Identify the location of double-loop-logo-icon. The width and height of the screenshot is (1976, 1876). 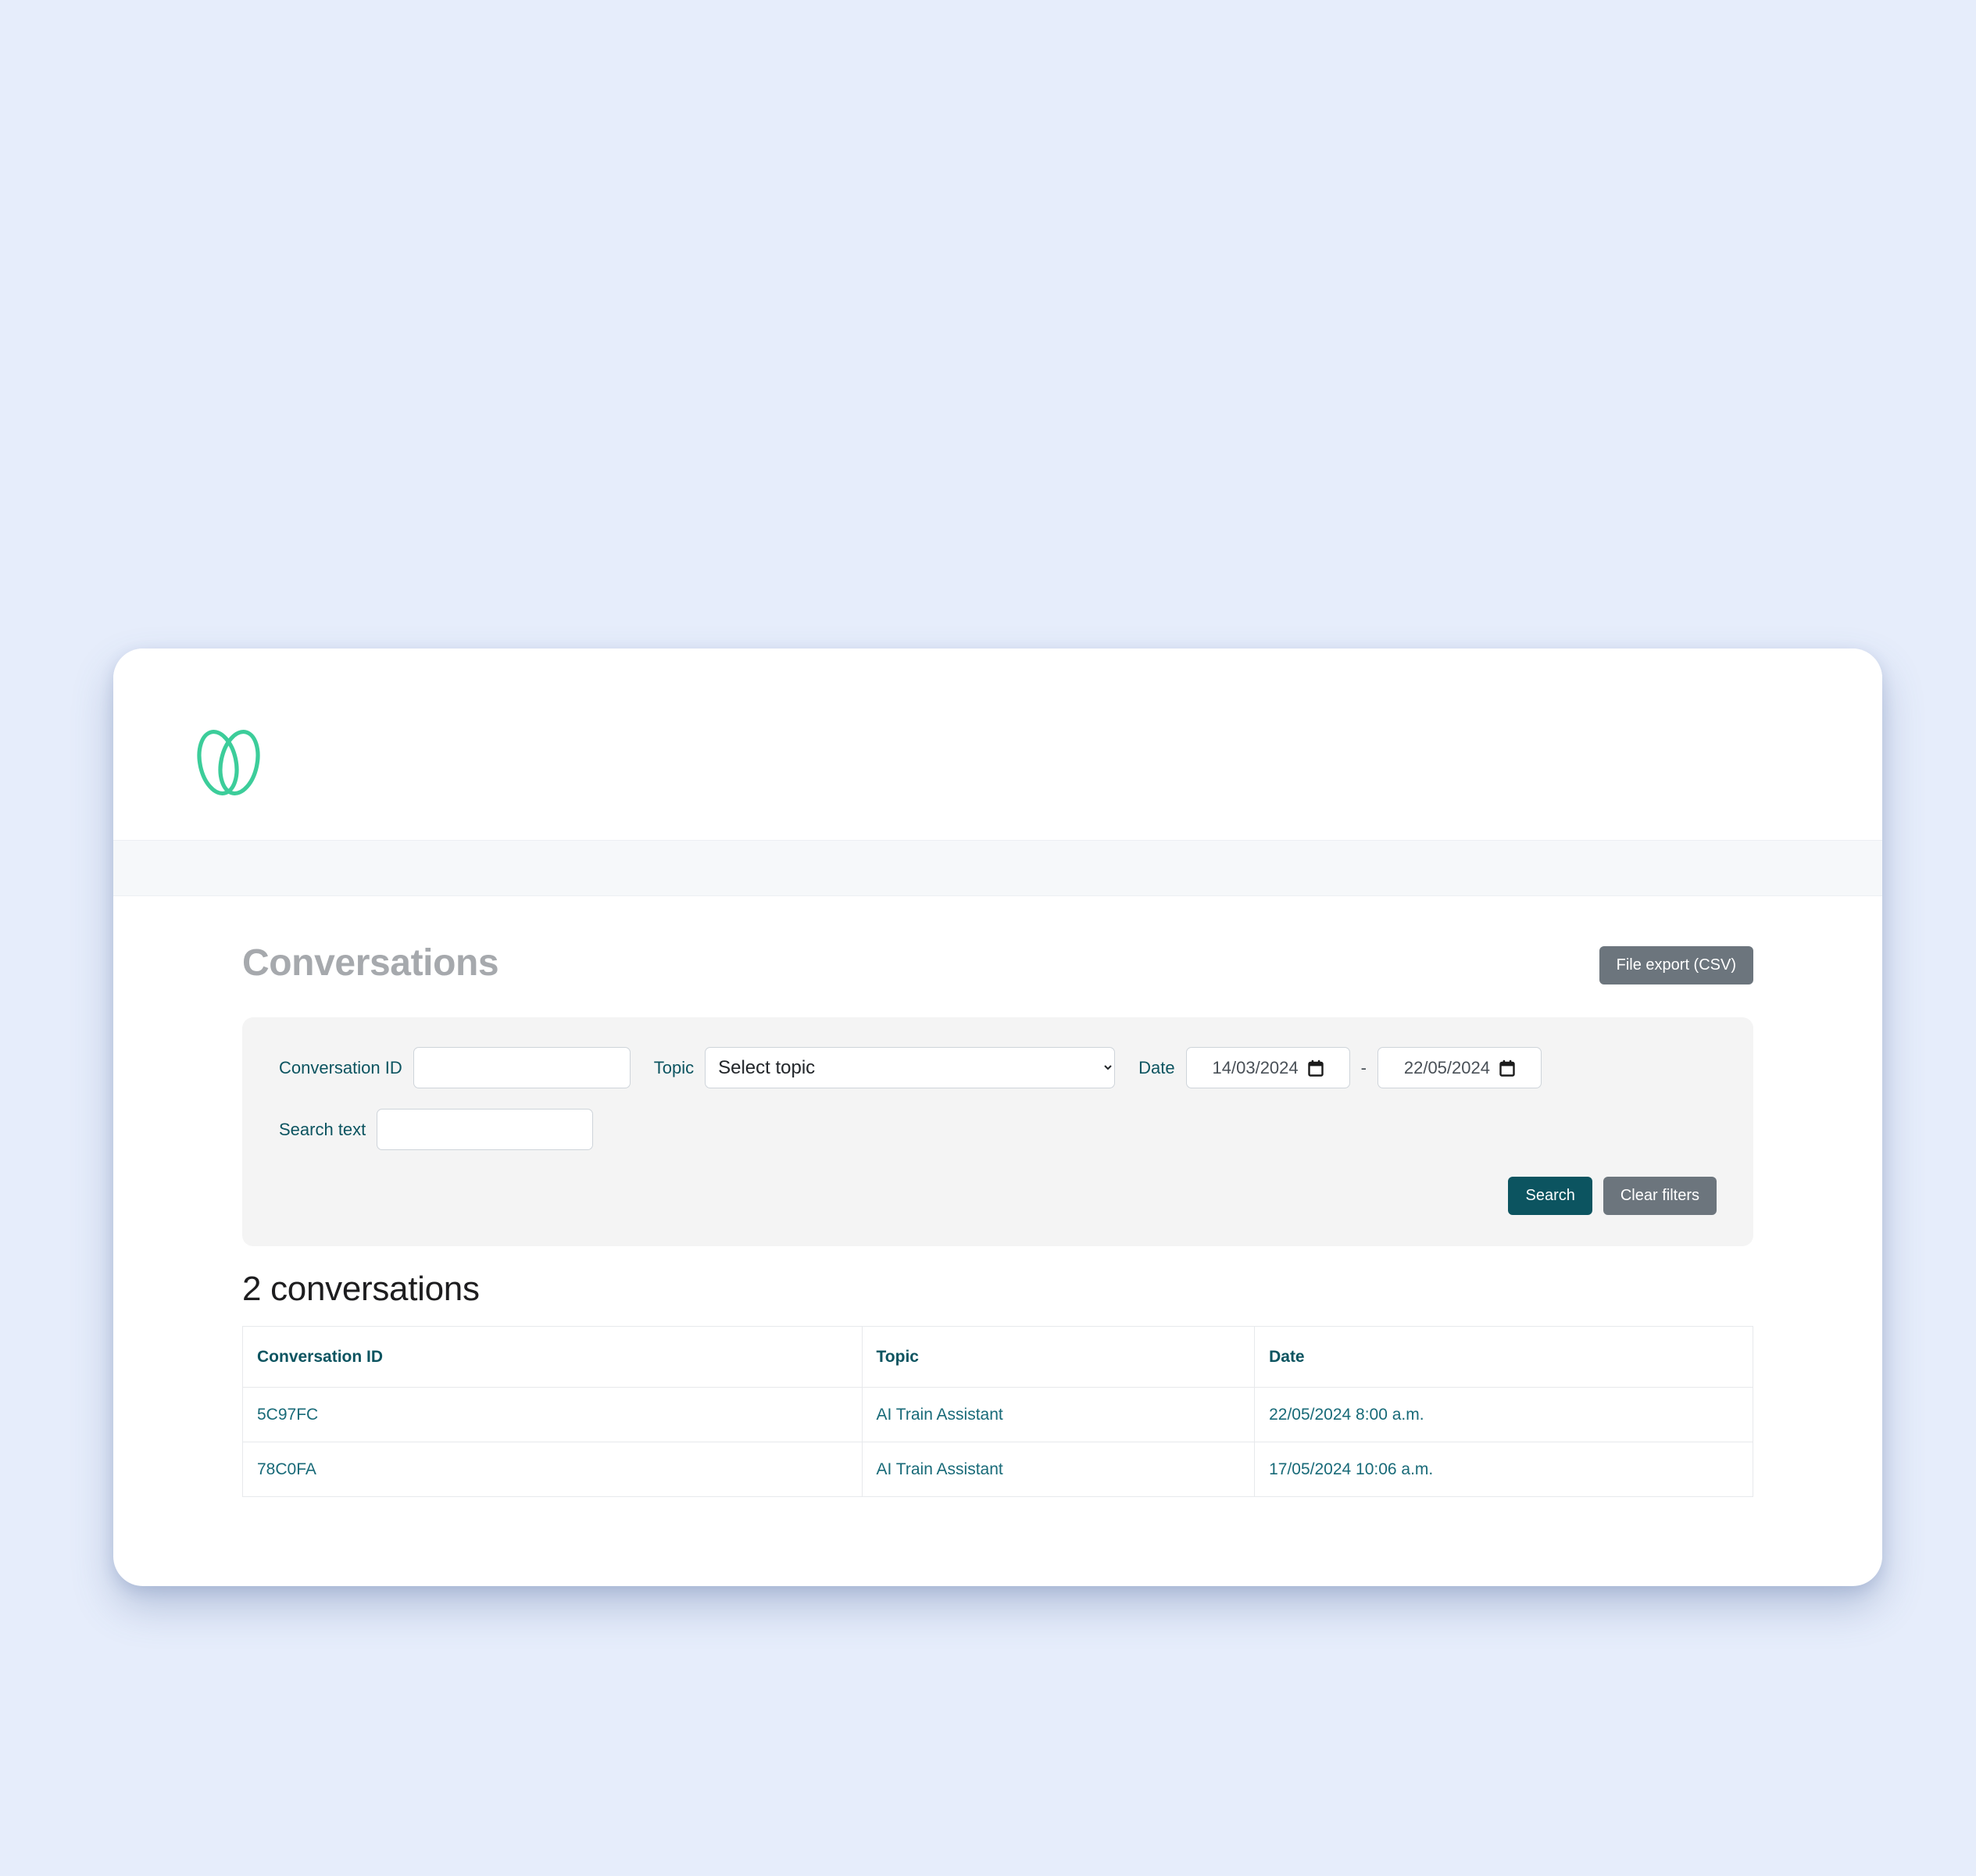
(229, 763).